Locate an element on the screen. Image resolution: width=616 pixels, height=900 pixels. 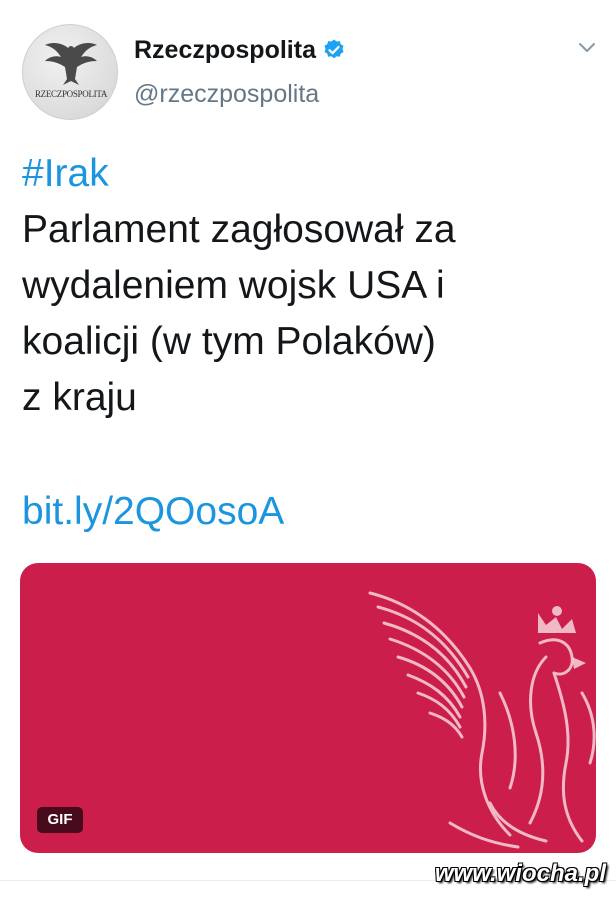
user-handle: @rzeczpospolita is located at coordinates (226, 94).